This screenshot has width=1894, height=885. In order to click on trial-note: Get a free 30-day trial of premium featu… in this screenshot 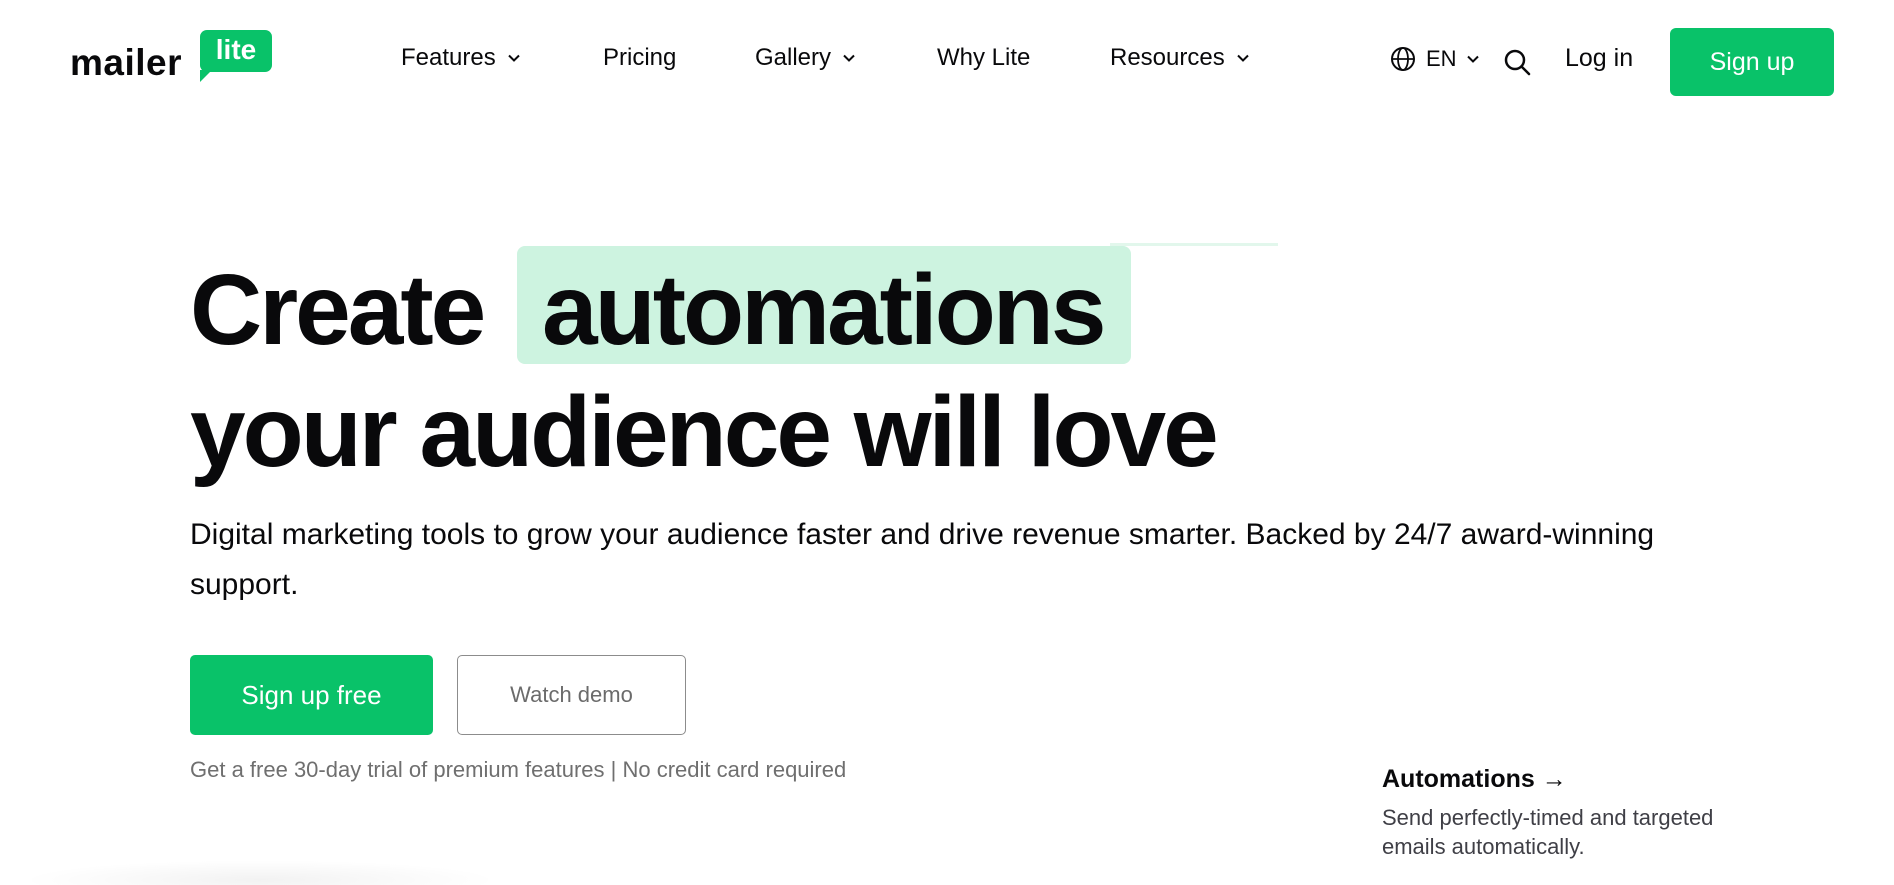, I will do `click(518, 769)`.